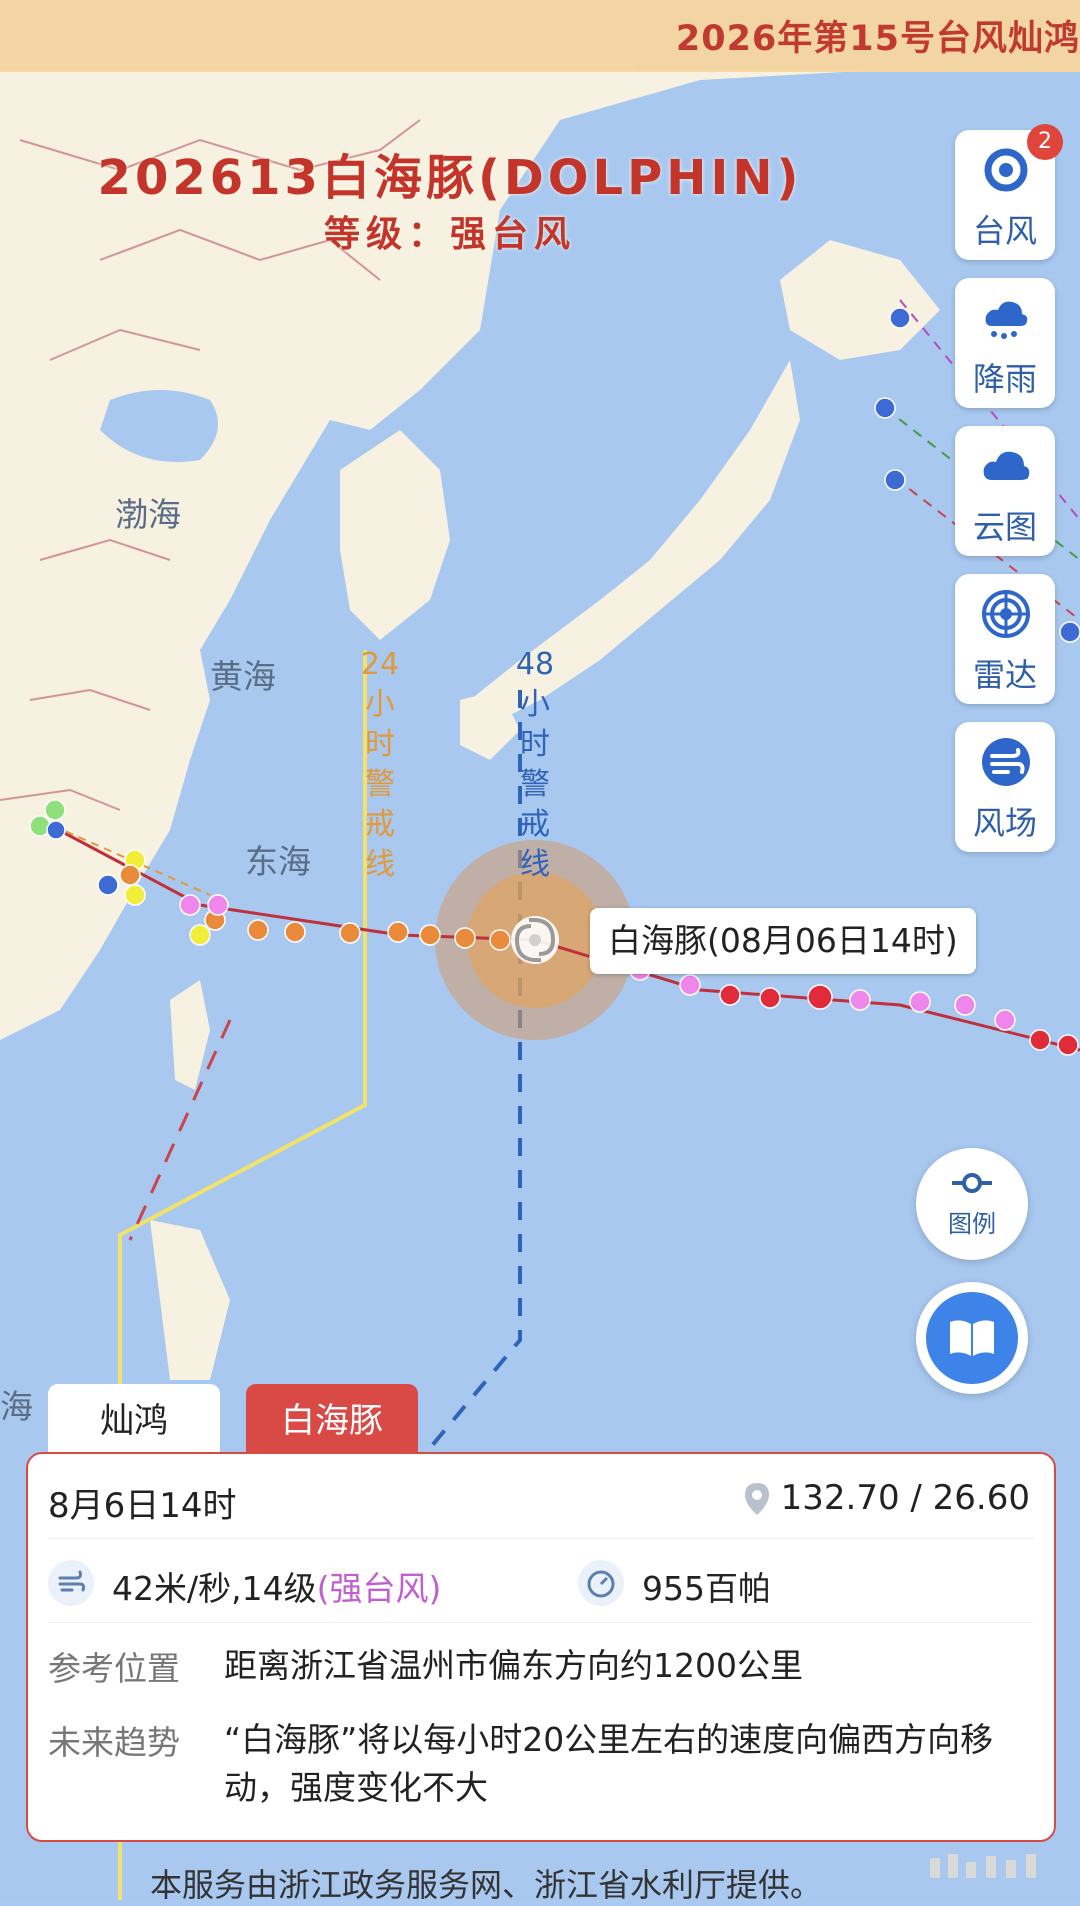  Describe the element at coordinates (332, 1421) in the screenshot. I see `tab-baihaitun: 白海豚` at that location.